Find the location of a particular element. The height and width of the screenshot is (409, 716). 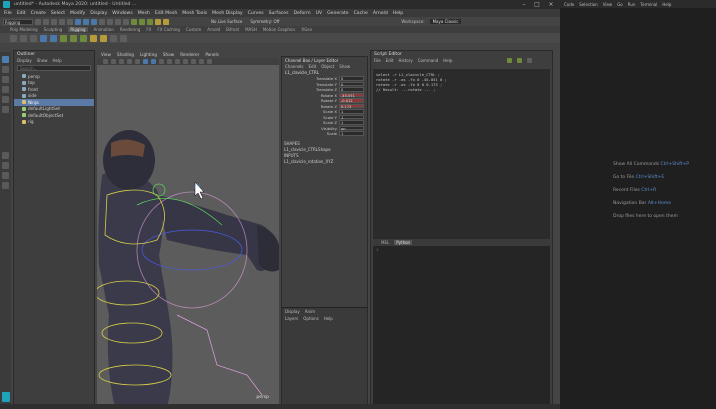

menu-arnold: Arnold is located at coordinates (380, 13).